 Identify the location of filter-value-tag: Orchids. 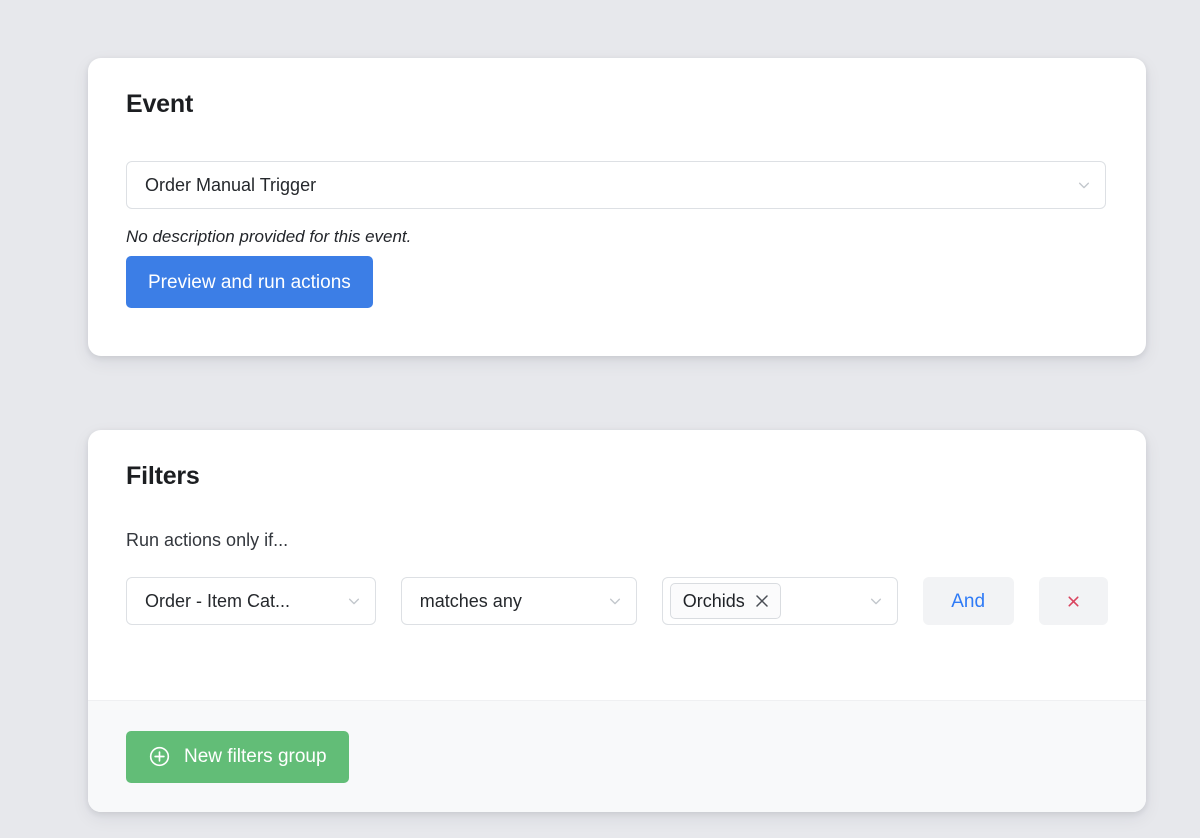
(725, 601).